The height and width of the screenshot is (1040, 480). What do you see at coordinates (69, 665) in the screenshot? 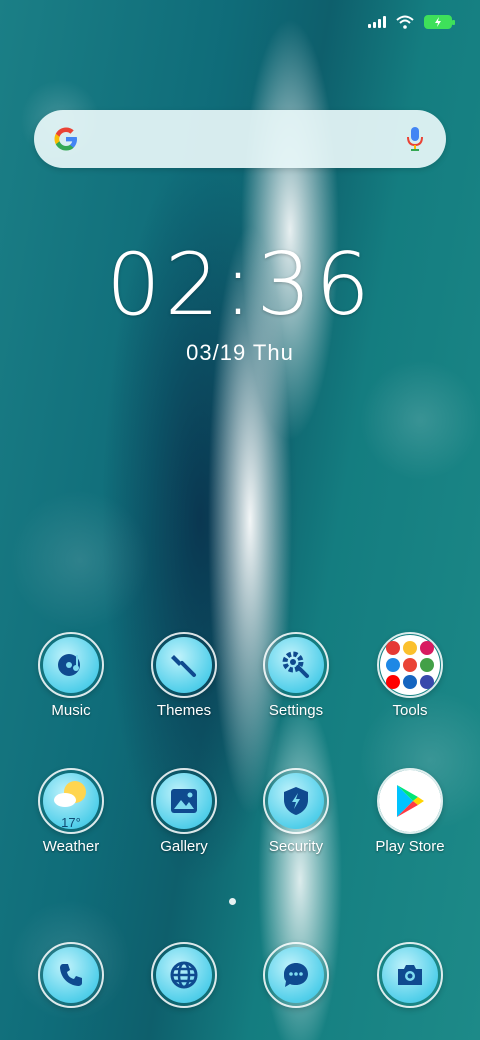
I see `music-disc-icon` at bounding box center [69, 665].